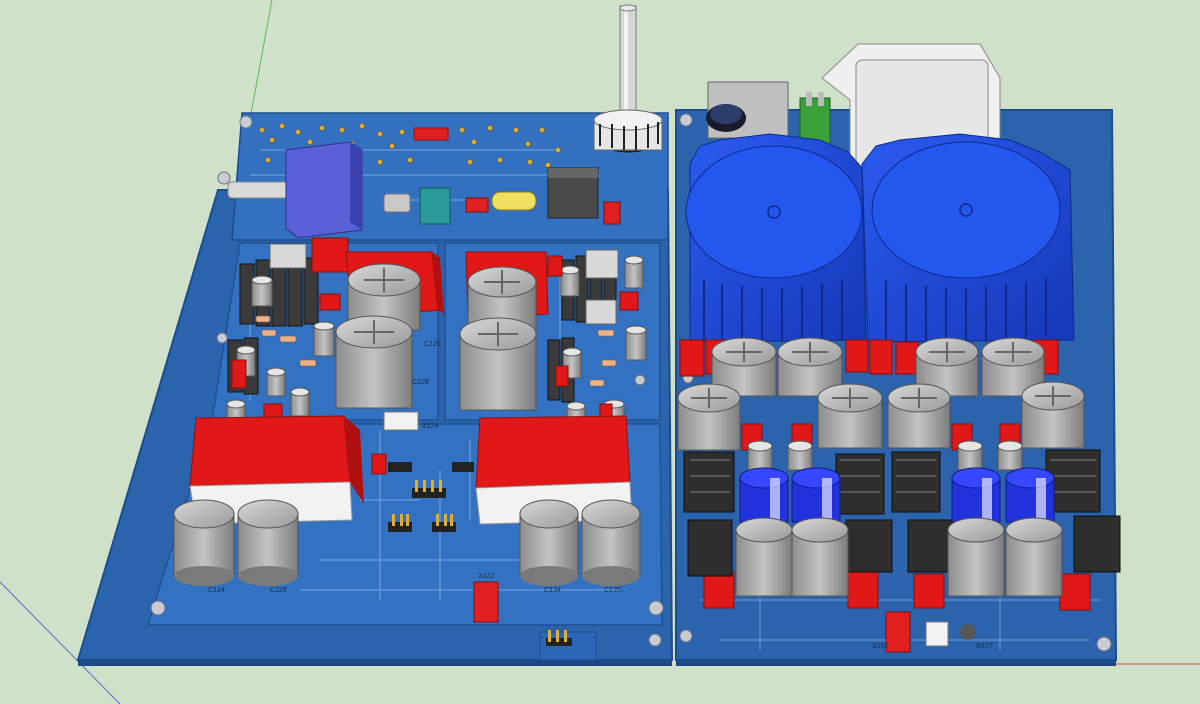 The width and height of the screenshot is (1200, 704). I want to click on rotary-switch-icon, so click(628, 78).